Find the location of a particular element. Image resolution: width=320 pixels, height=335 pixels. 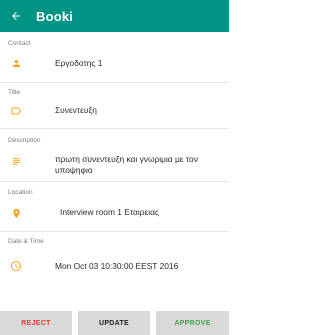

back-button is located at coordinates (16, 16).